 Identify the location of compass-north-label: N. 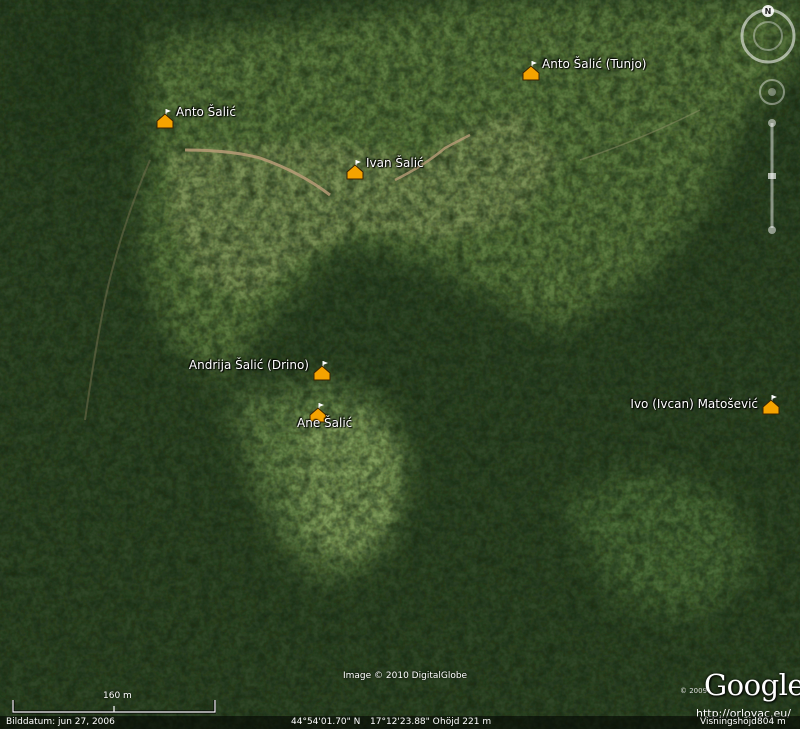
(768, 11).